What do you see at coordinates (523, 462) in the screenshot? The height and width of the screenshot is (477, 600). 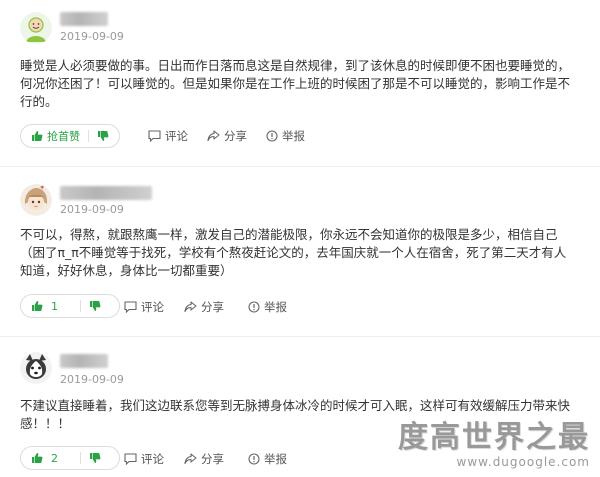 I see `watermark-url: www.dugoogle.com` at bounding box center [523, 462].